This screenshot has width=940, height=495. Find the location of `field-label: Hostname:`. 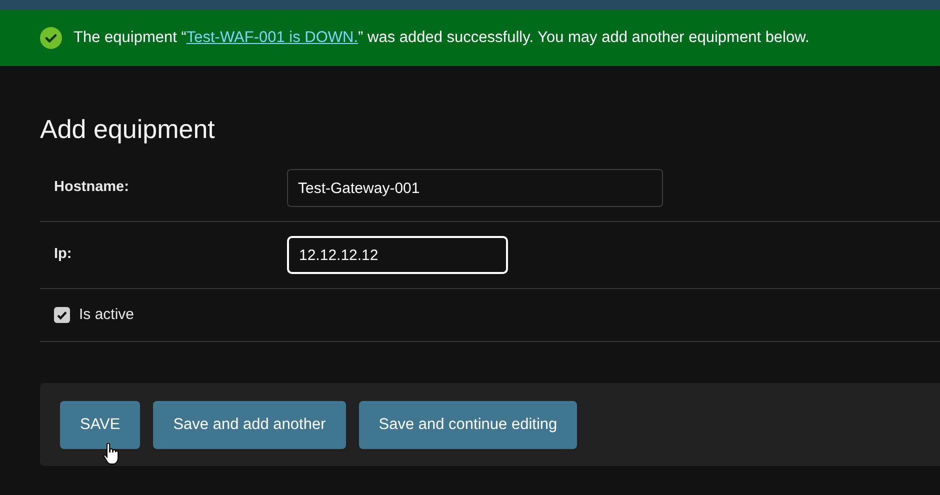

field-label: Hostname: is located at coordinates (92, 188).